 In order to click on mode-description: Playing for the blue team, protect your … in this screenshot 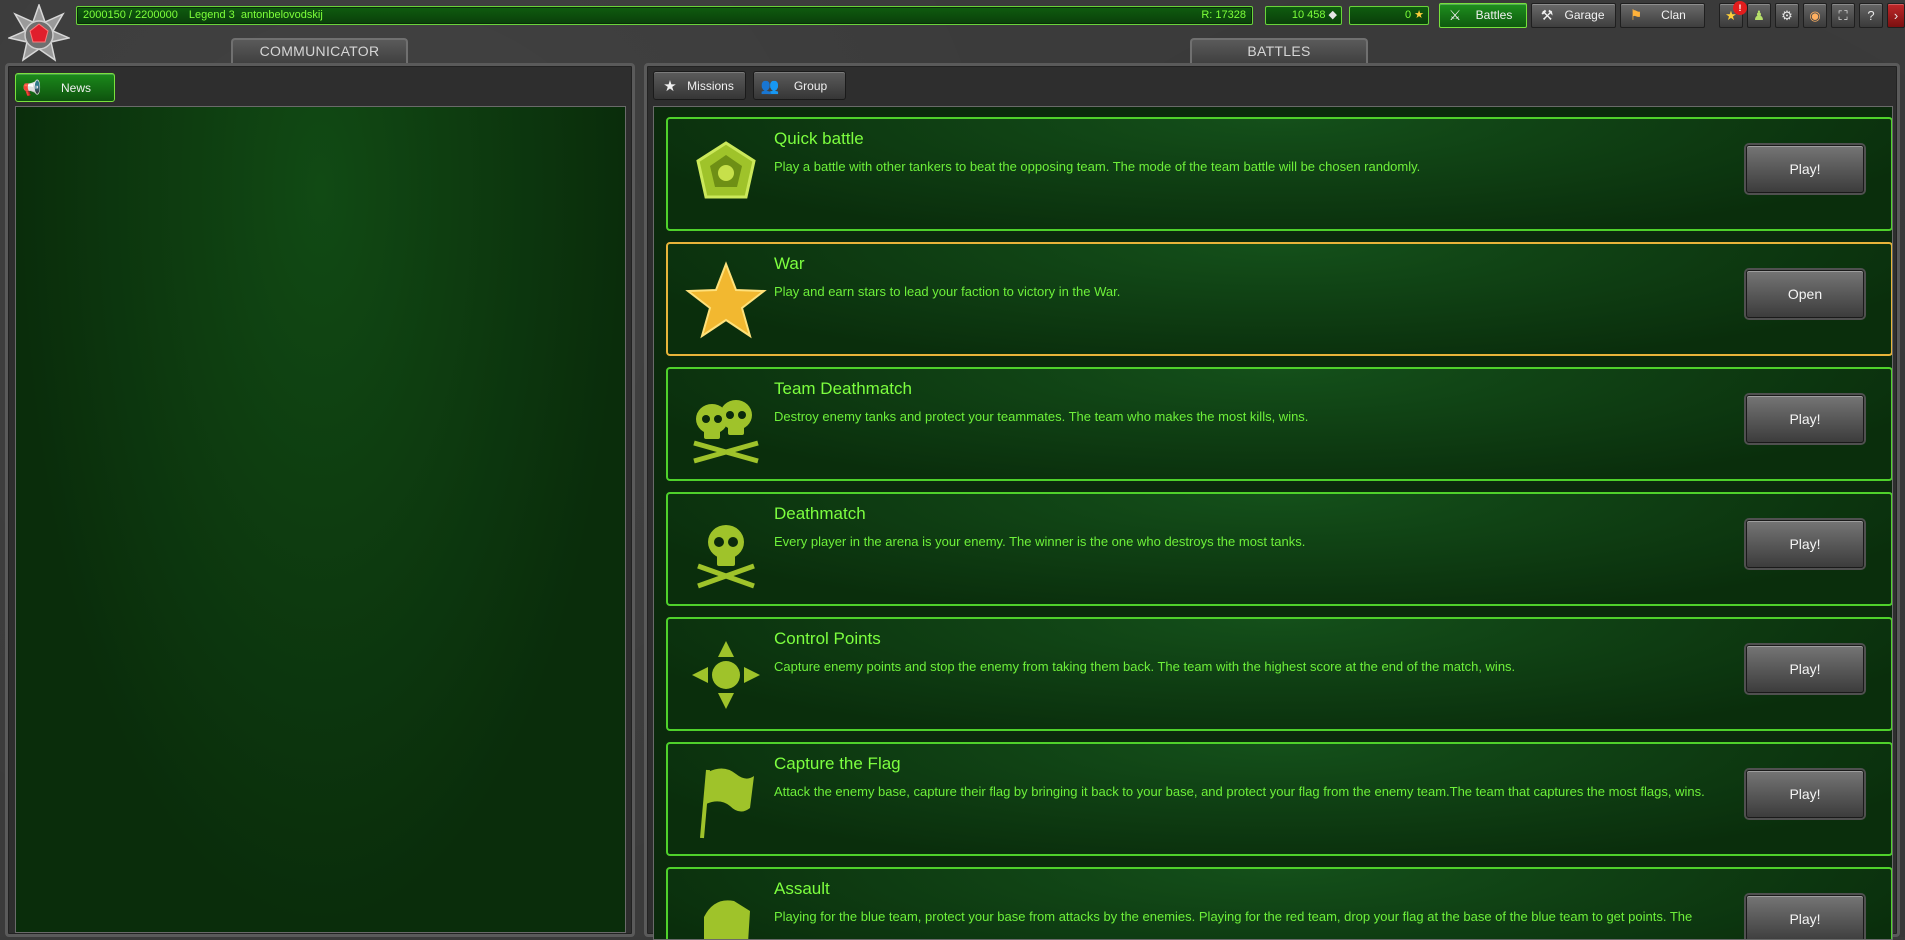, I will do `click(1233, 916)`.